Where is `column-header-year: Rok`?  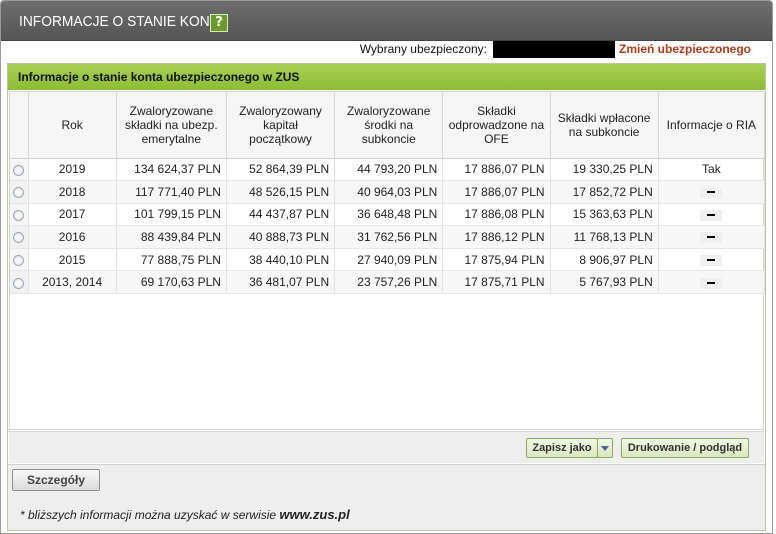 column-header-year: Rok is located at coordinates (72, 125).